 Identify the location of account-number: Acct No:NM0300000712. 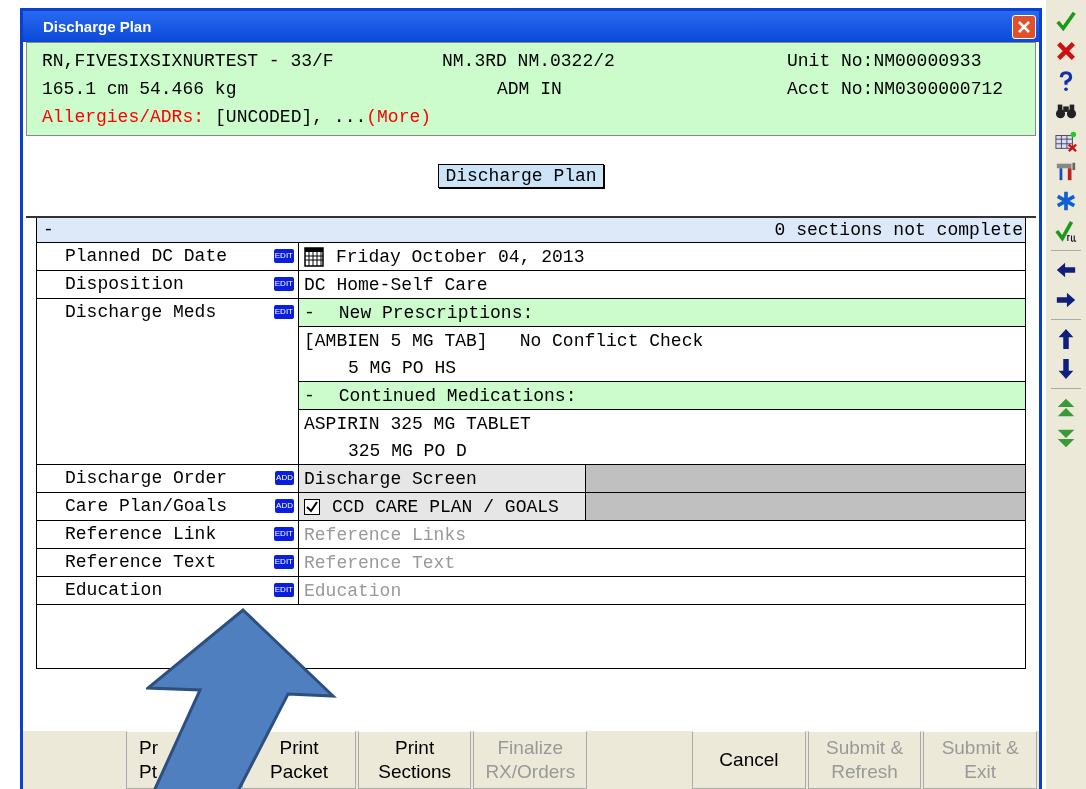
(896, 89).